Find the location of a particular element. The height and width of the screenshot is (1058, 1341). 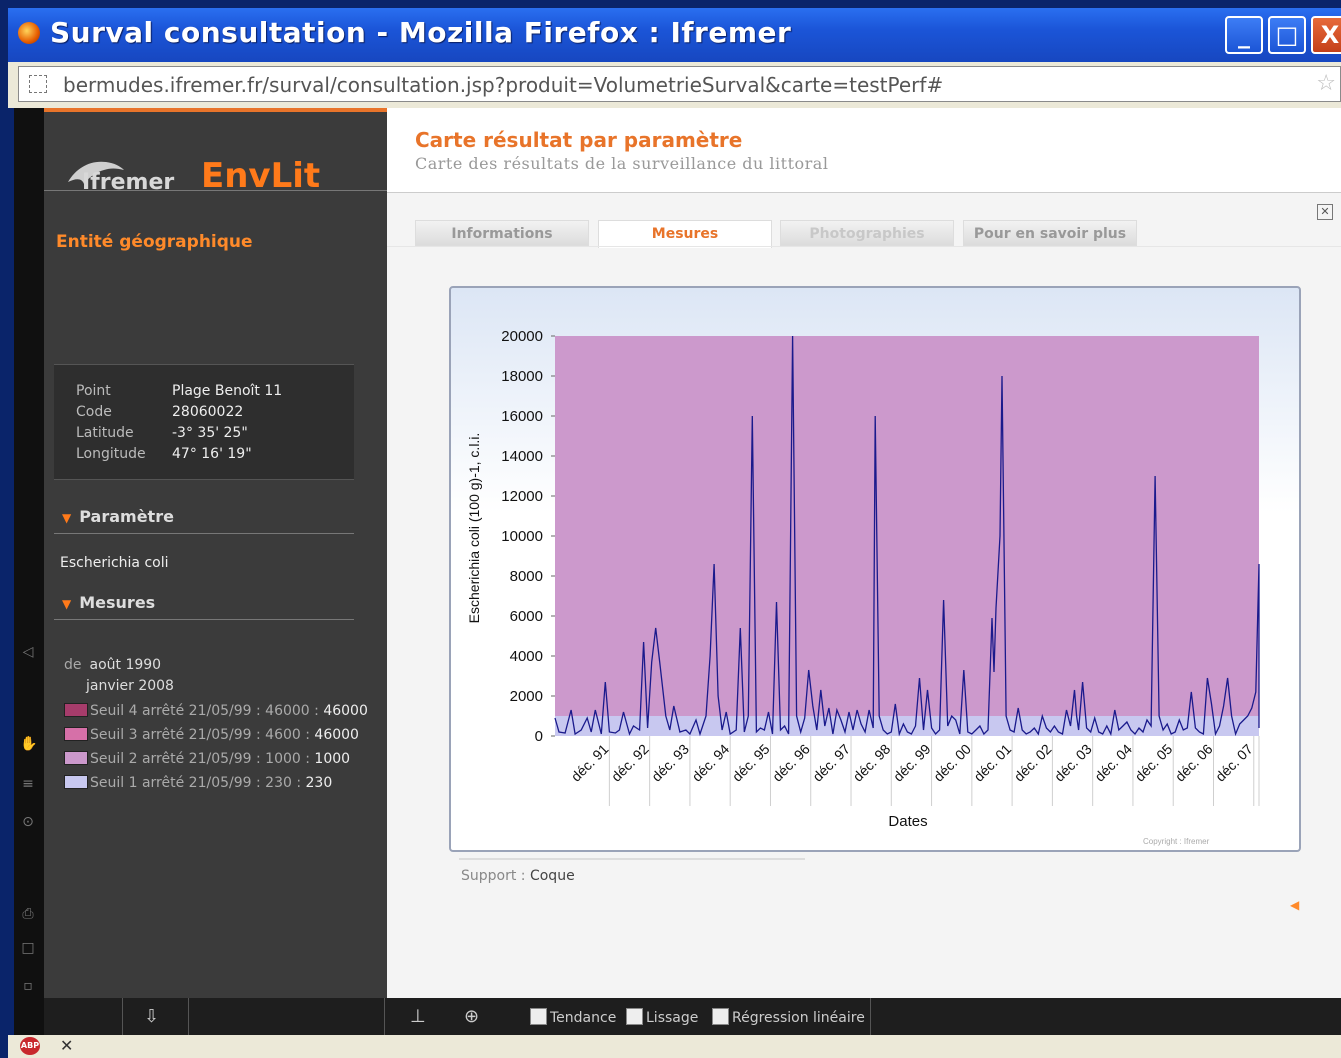

section-divider is located at coordinates (204, 533).